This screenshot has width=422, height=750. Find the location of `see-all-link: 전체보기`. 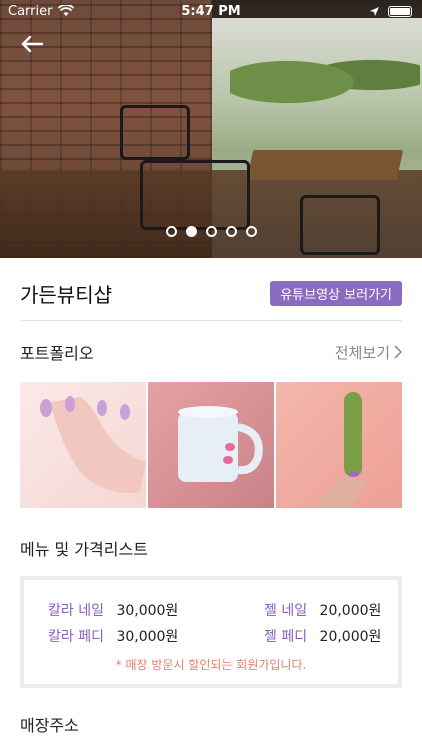

see-all-link: 전체보기 is located at coordinates (368, 352).